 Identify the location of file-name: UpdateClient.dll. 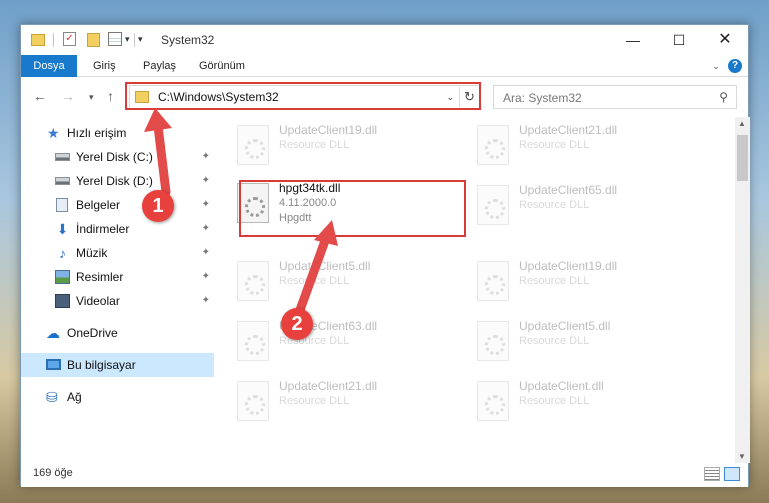
(561, 386).